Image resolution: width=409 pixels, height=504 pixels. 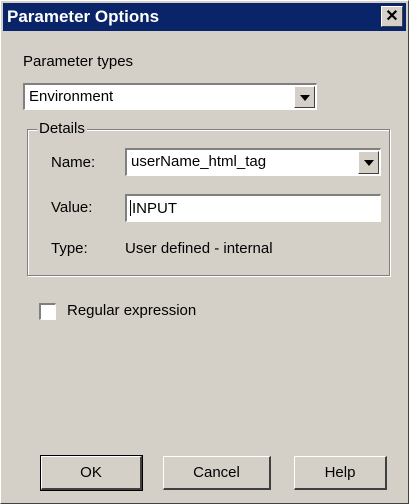 What do you see at coordinates (130, 208) in the screenshot?
I see `text-caret` at bounding box center [130, 208].